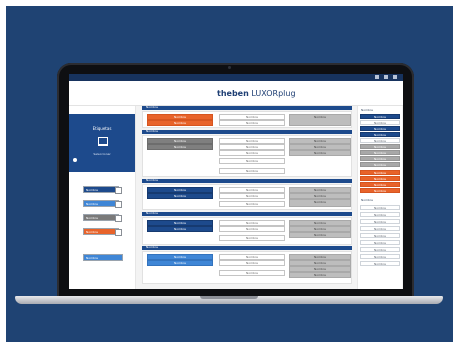  What do you see at coordinates (101, 231) in the screenshot?
I see `sidebar-button-4: Nombre` at bounding box center [101, 231].